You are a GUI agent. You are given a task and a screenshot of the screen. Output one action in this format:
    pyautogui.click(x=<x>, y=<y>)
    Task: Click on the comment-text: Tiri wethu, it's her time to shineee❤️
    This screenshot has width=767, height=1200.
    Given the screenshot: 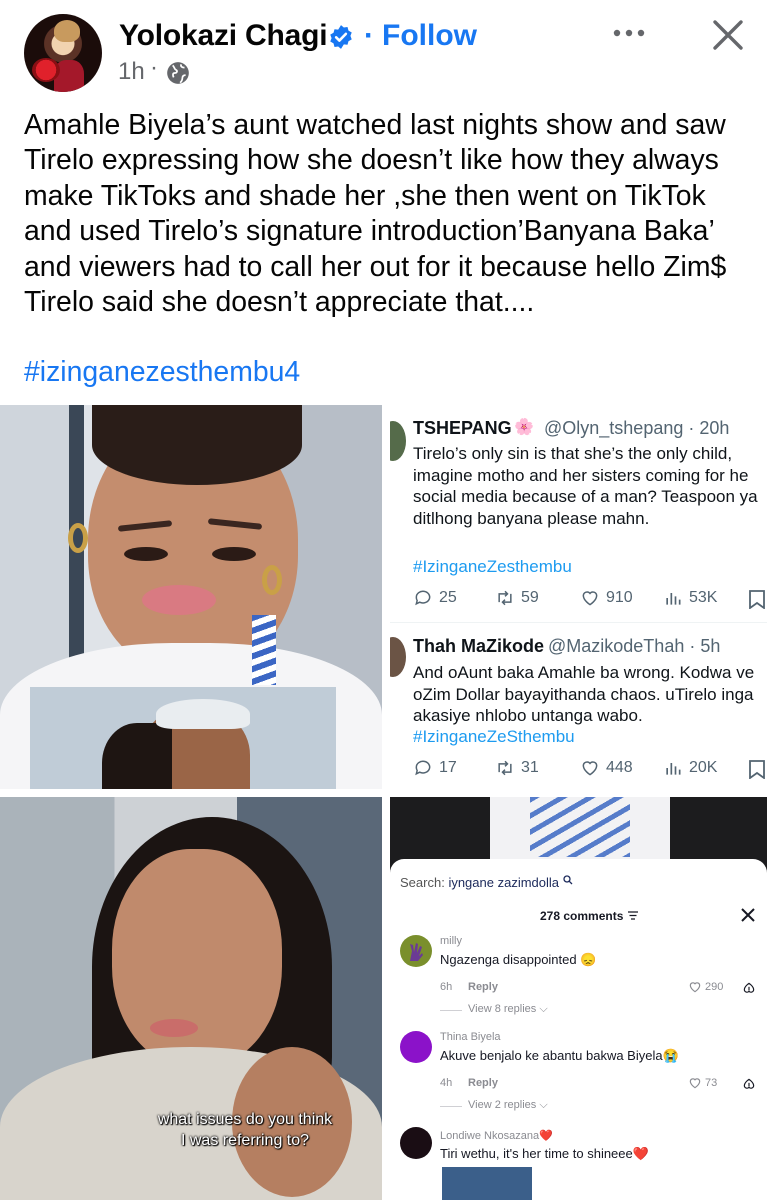 What is the action you would take?
    pyautogui.click(x=544, y=1153)
    